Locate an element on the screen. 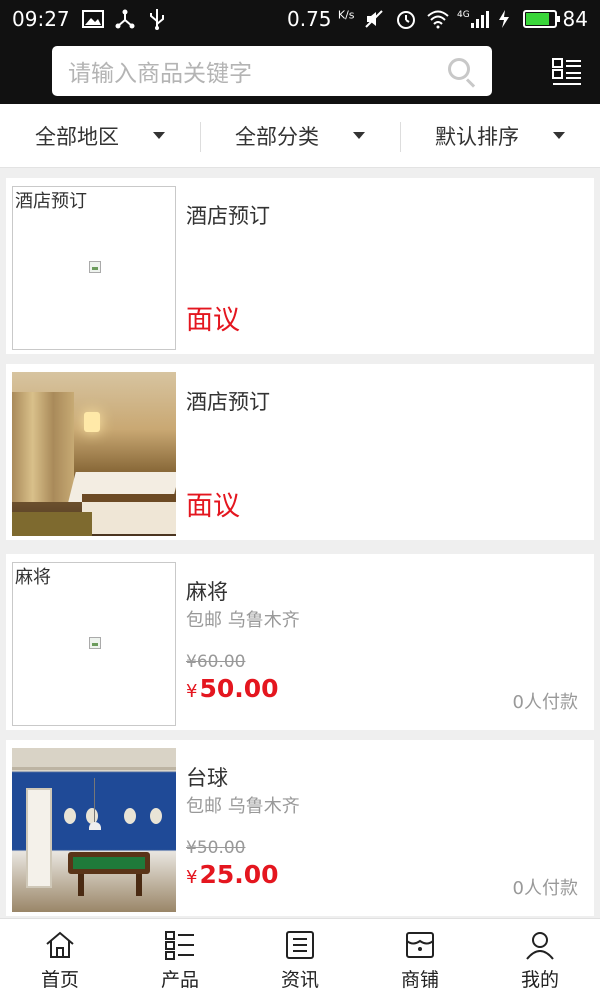  search-placeholder: 请输入商品关键字 is located at coordinates (160, 74).